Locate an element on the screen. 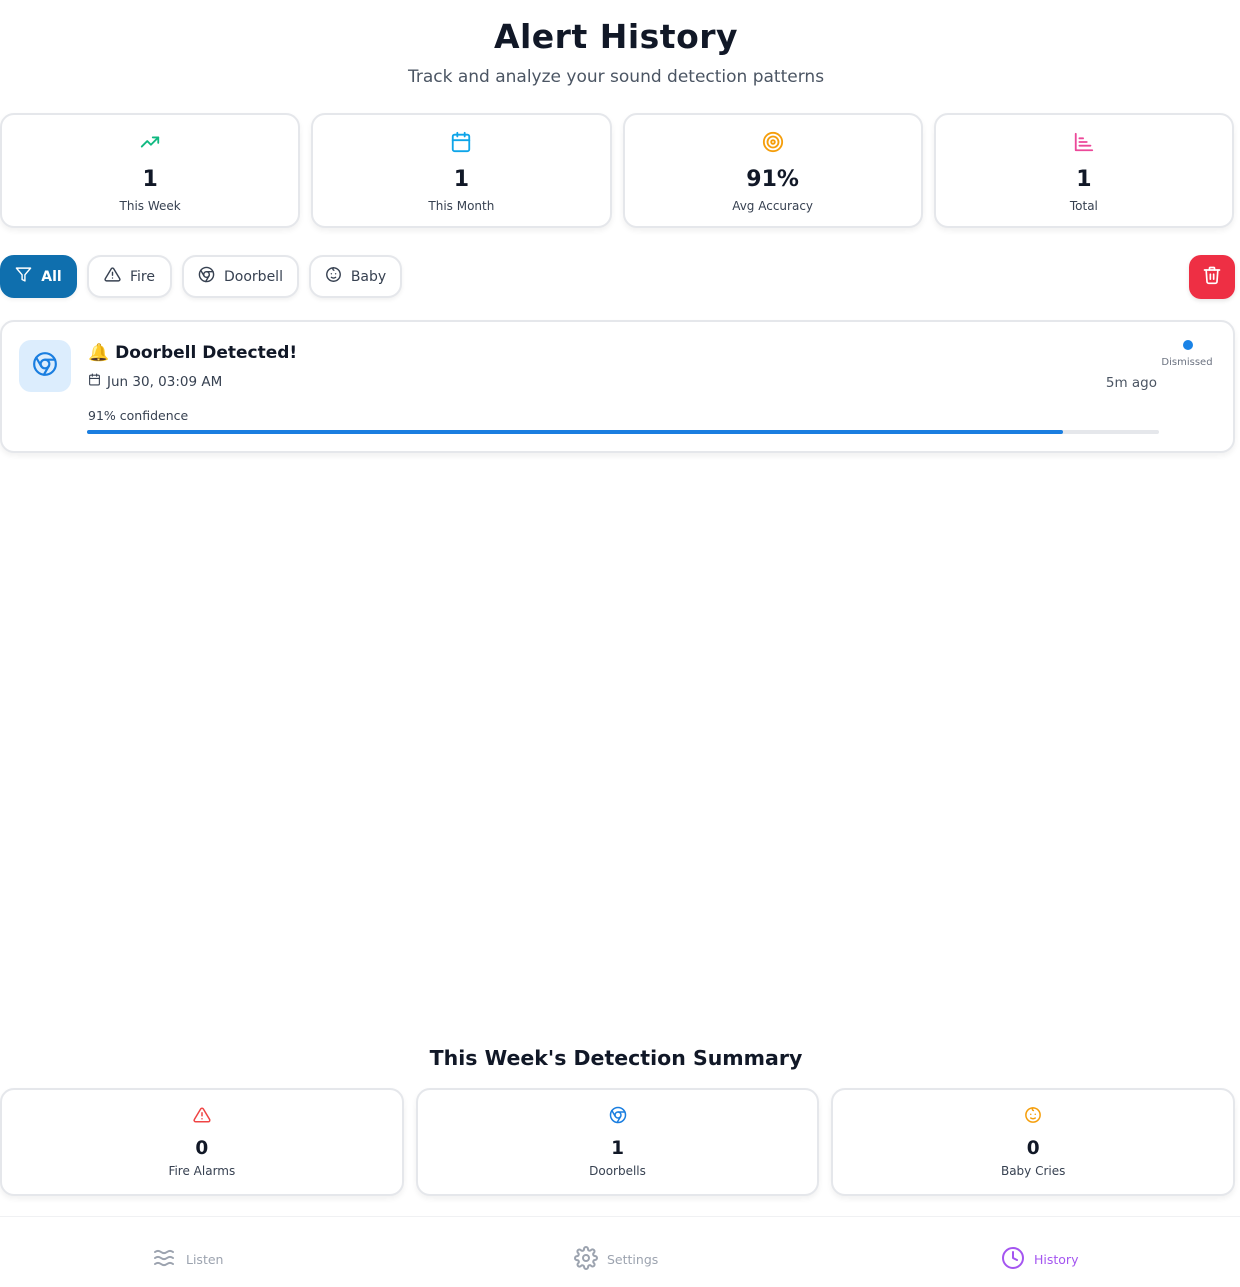 The image size is (1240, 1287). bottom-nav: Listen Settings History is located at coordinates (620, 1251).